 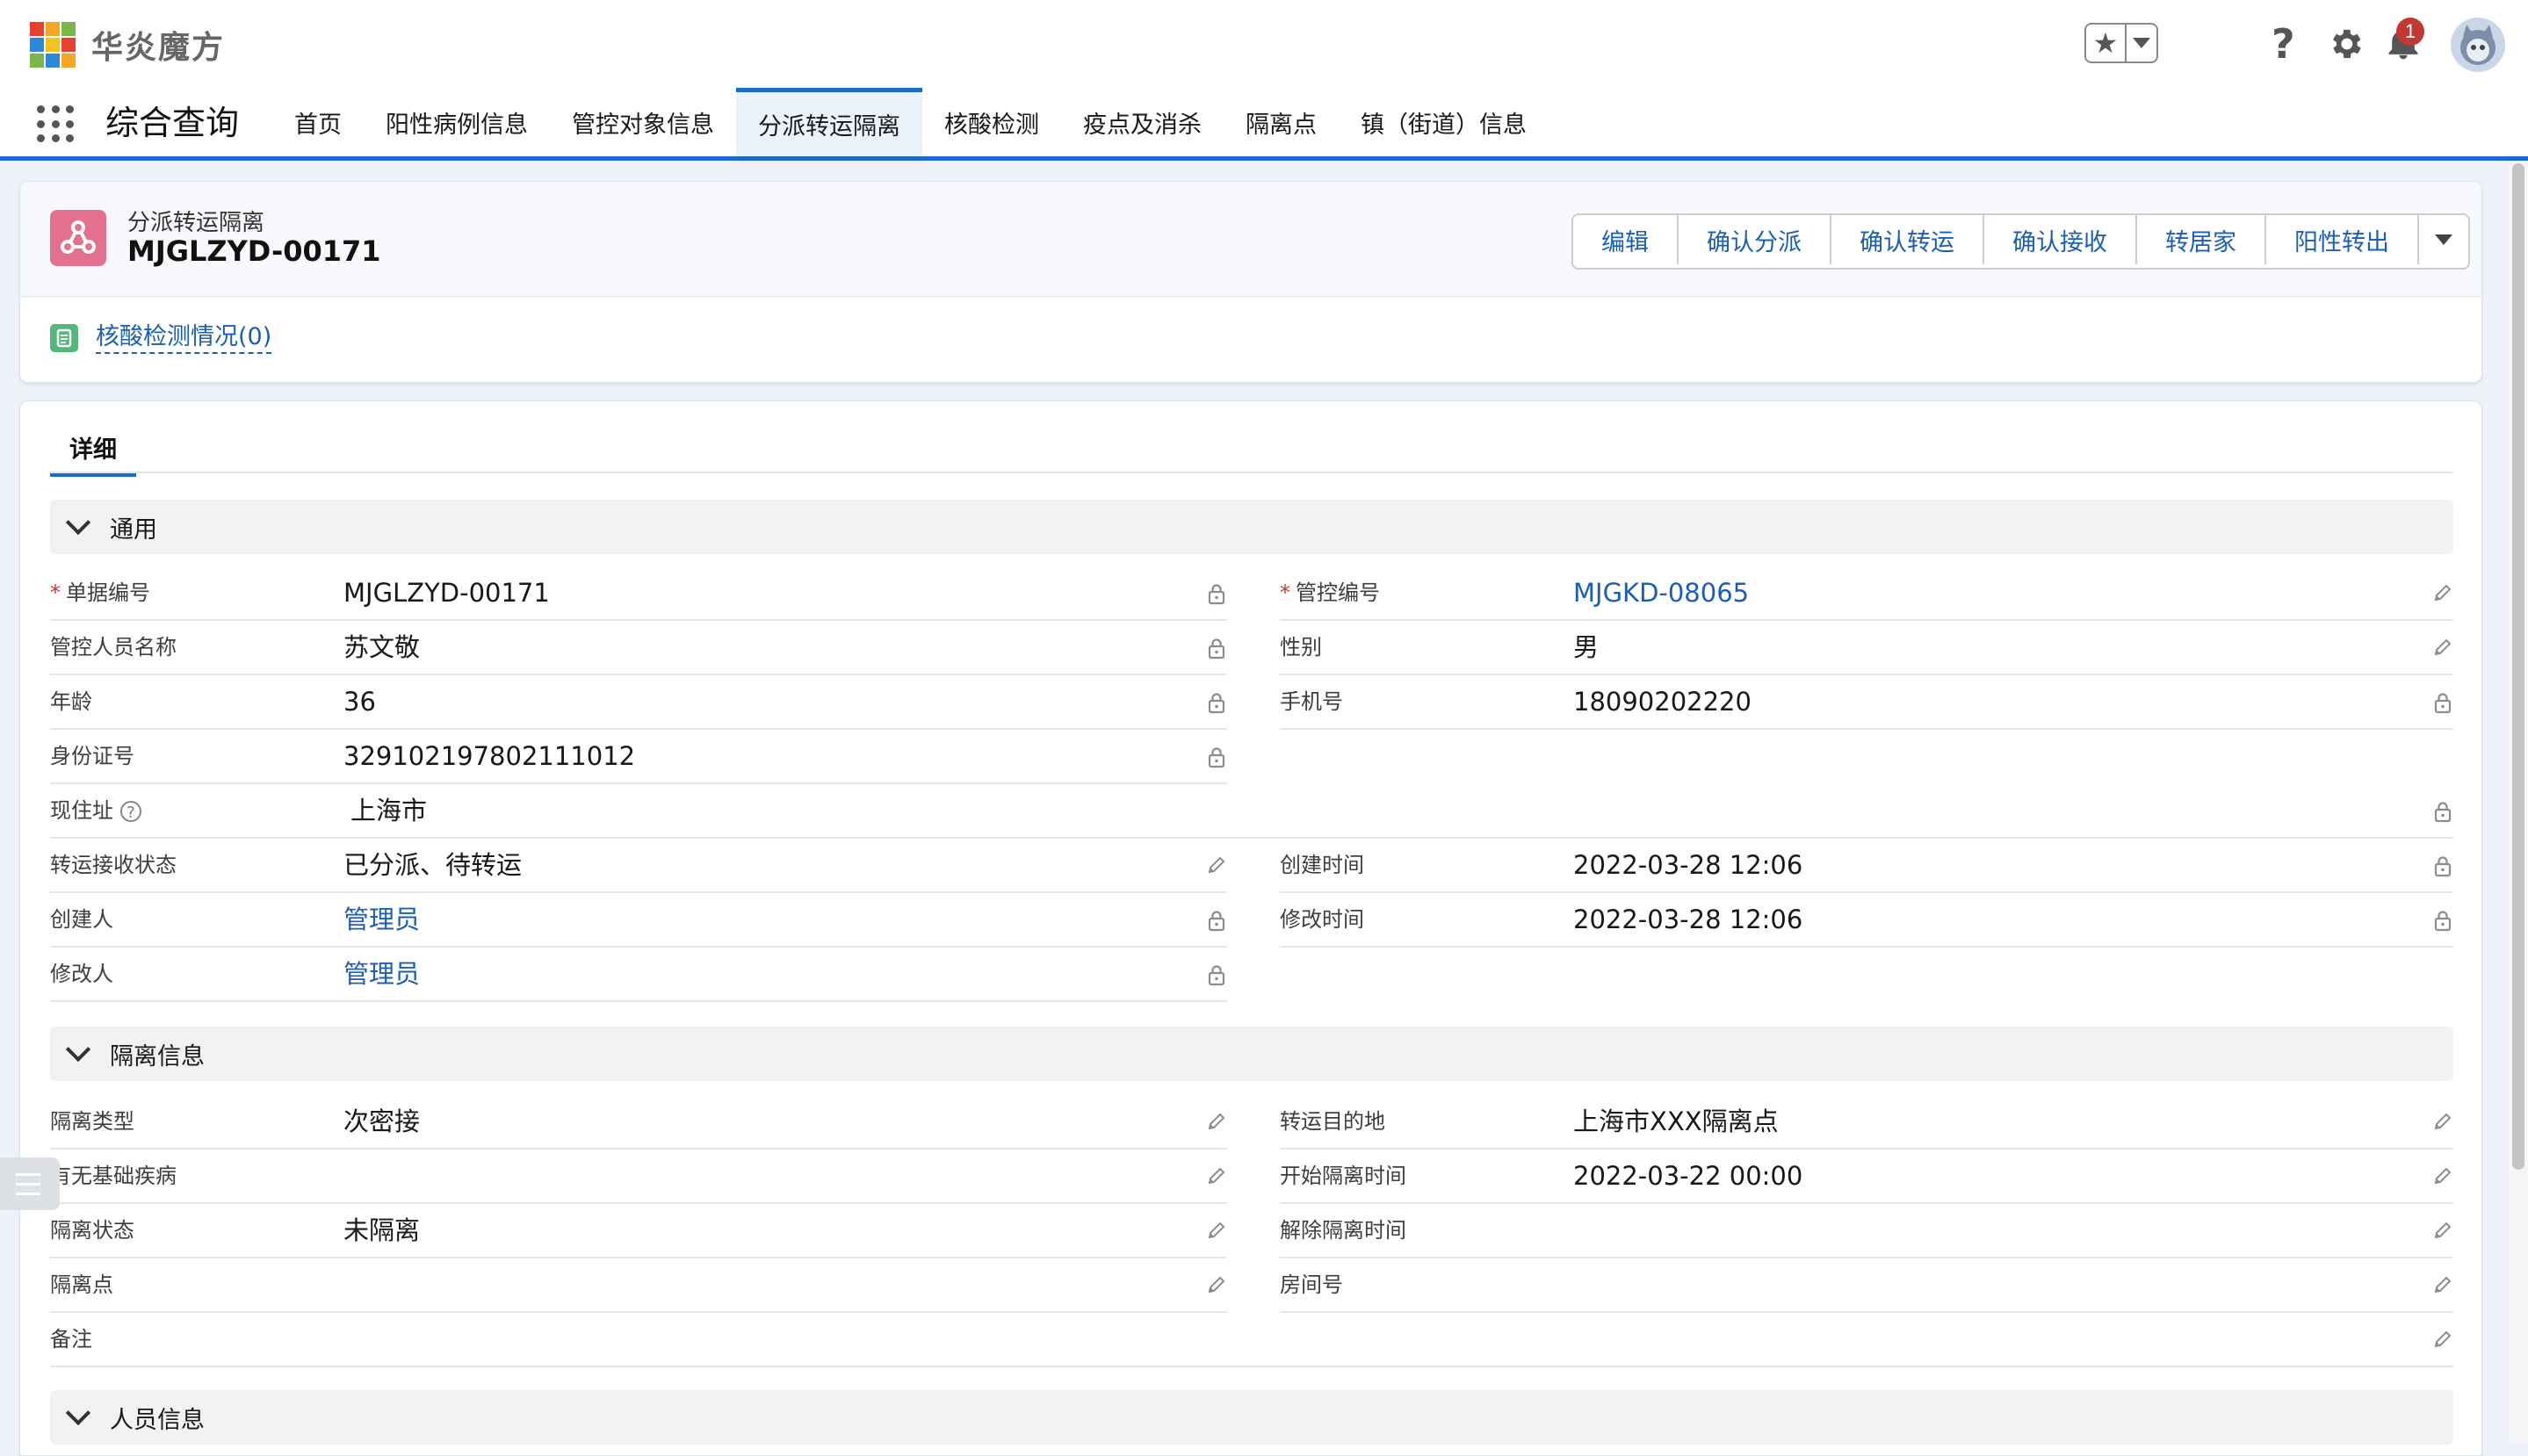 I want to click on modifier-link: 管理员, so click(x=381, y=974).